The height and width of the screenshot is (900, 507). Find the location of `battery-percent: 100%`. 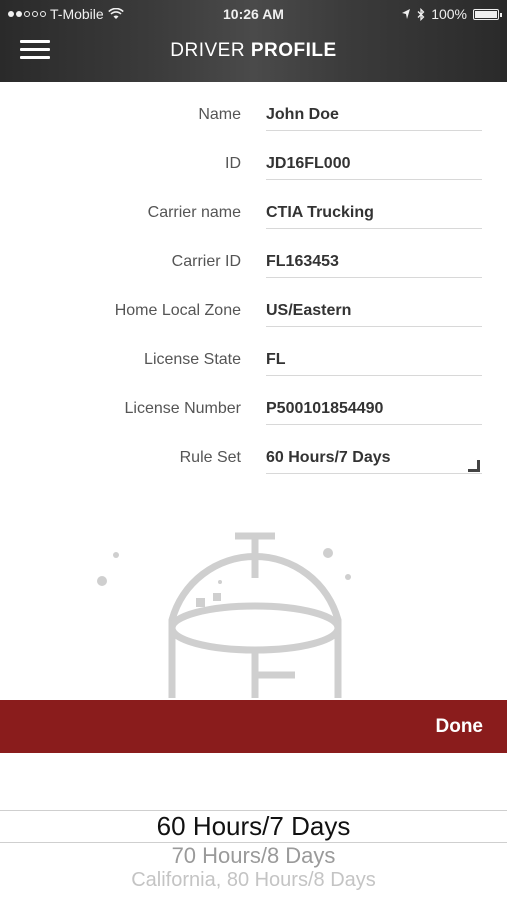

battery-percent: 100% is located at coordinates (449, 14).